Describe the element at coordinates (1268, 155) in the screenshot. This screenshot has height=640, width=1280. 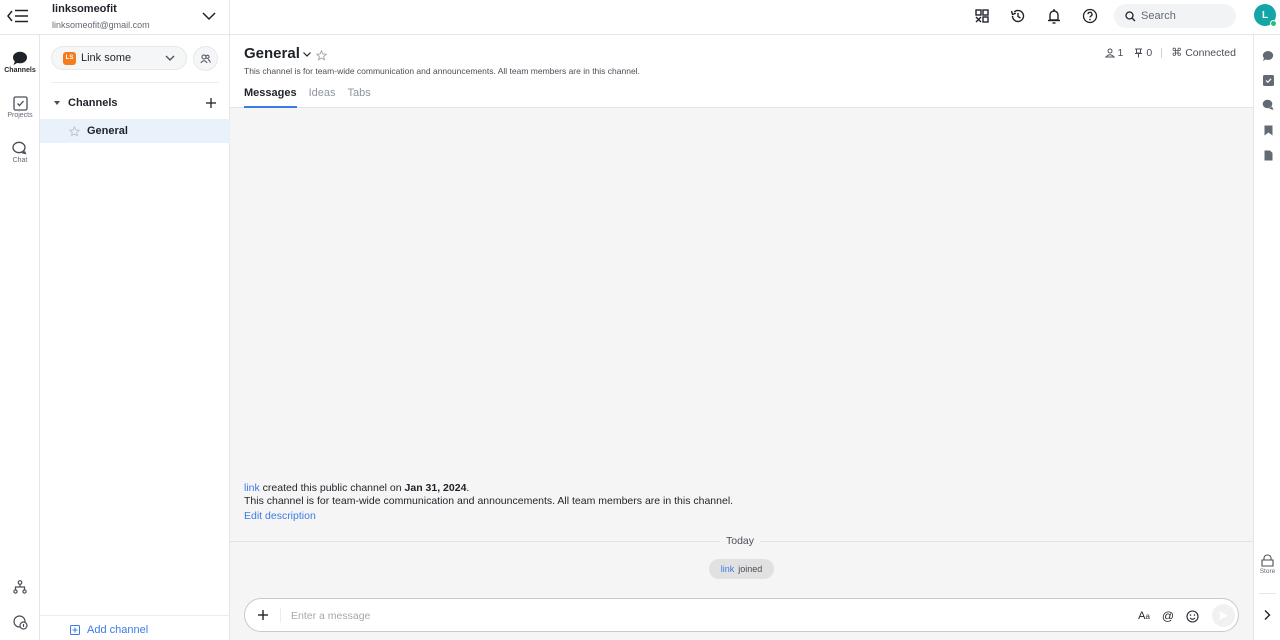
I see `right-rail-files` at that location.